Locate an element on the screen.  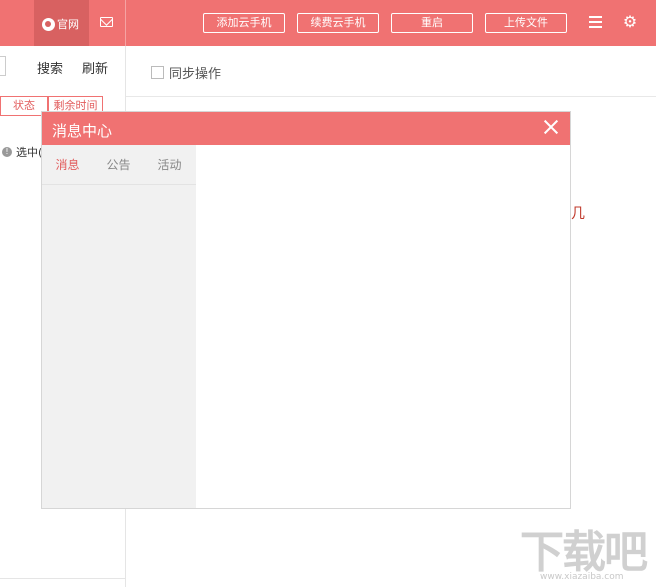
content-divider is located at coordinates (391, 96).